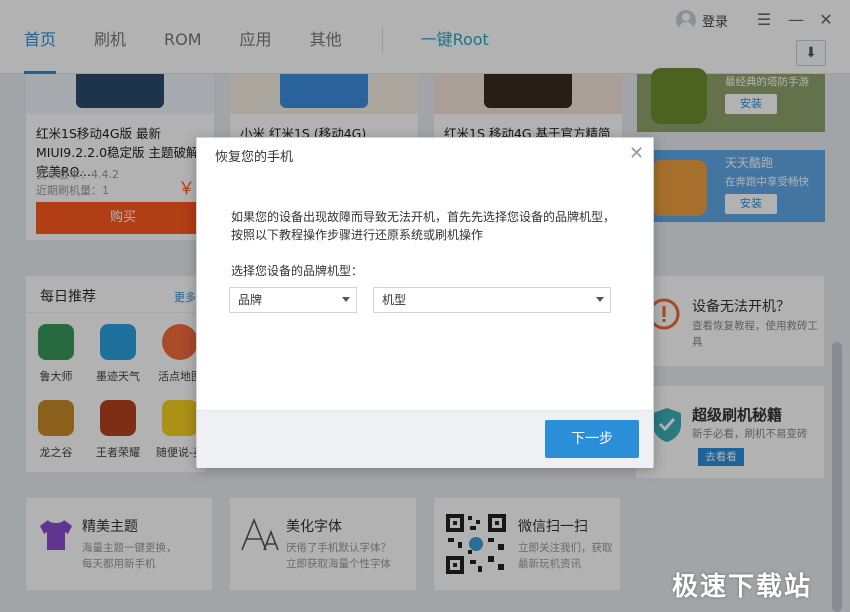 The height and width of the screenshot is (612, 850). What do you see at coordinates (492, 300) in the screenshot?
I see `model-select: 机型` at bounding box center [492, 300].